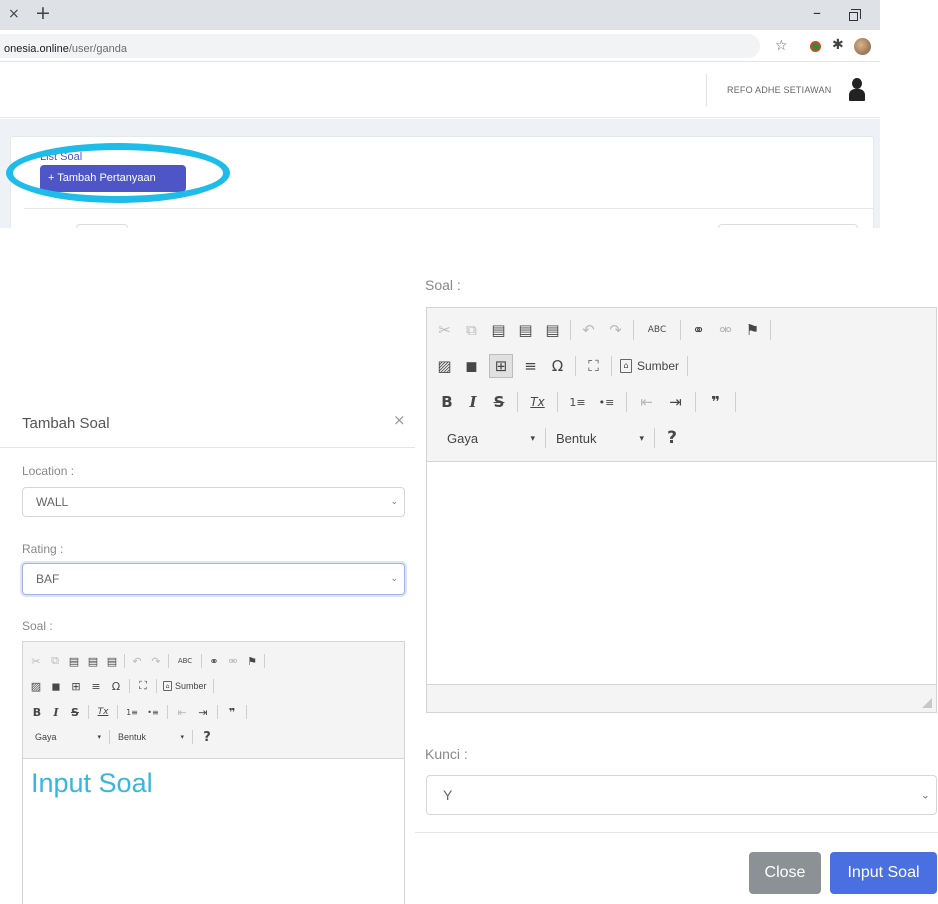 This screenshot has width=938, height=904. Describe the element at coordinates (883, 873) in the screenshot. I see `input-soal-button: Input Soal` at that location.